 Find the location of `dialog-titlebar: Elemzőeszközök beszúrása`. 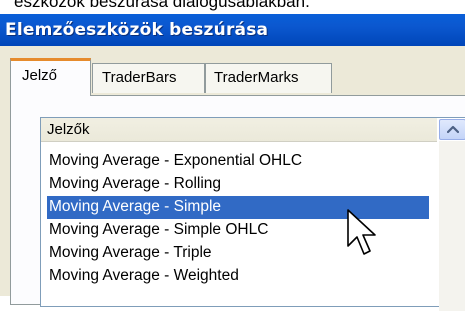

dialog-titlebar: Elemzőeszközök beszúrása is located at coordinates (232, 30).